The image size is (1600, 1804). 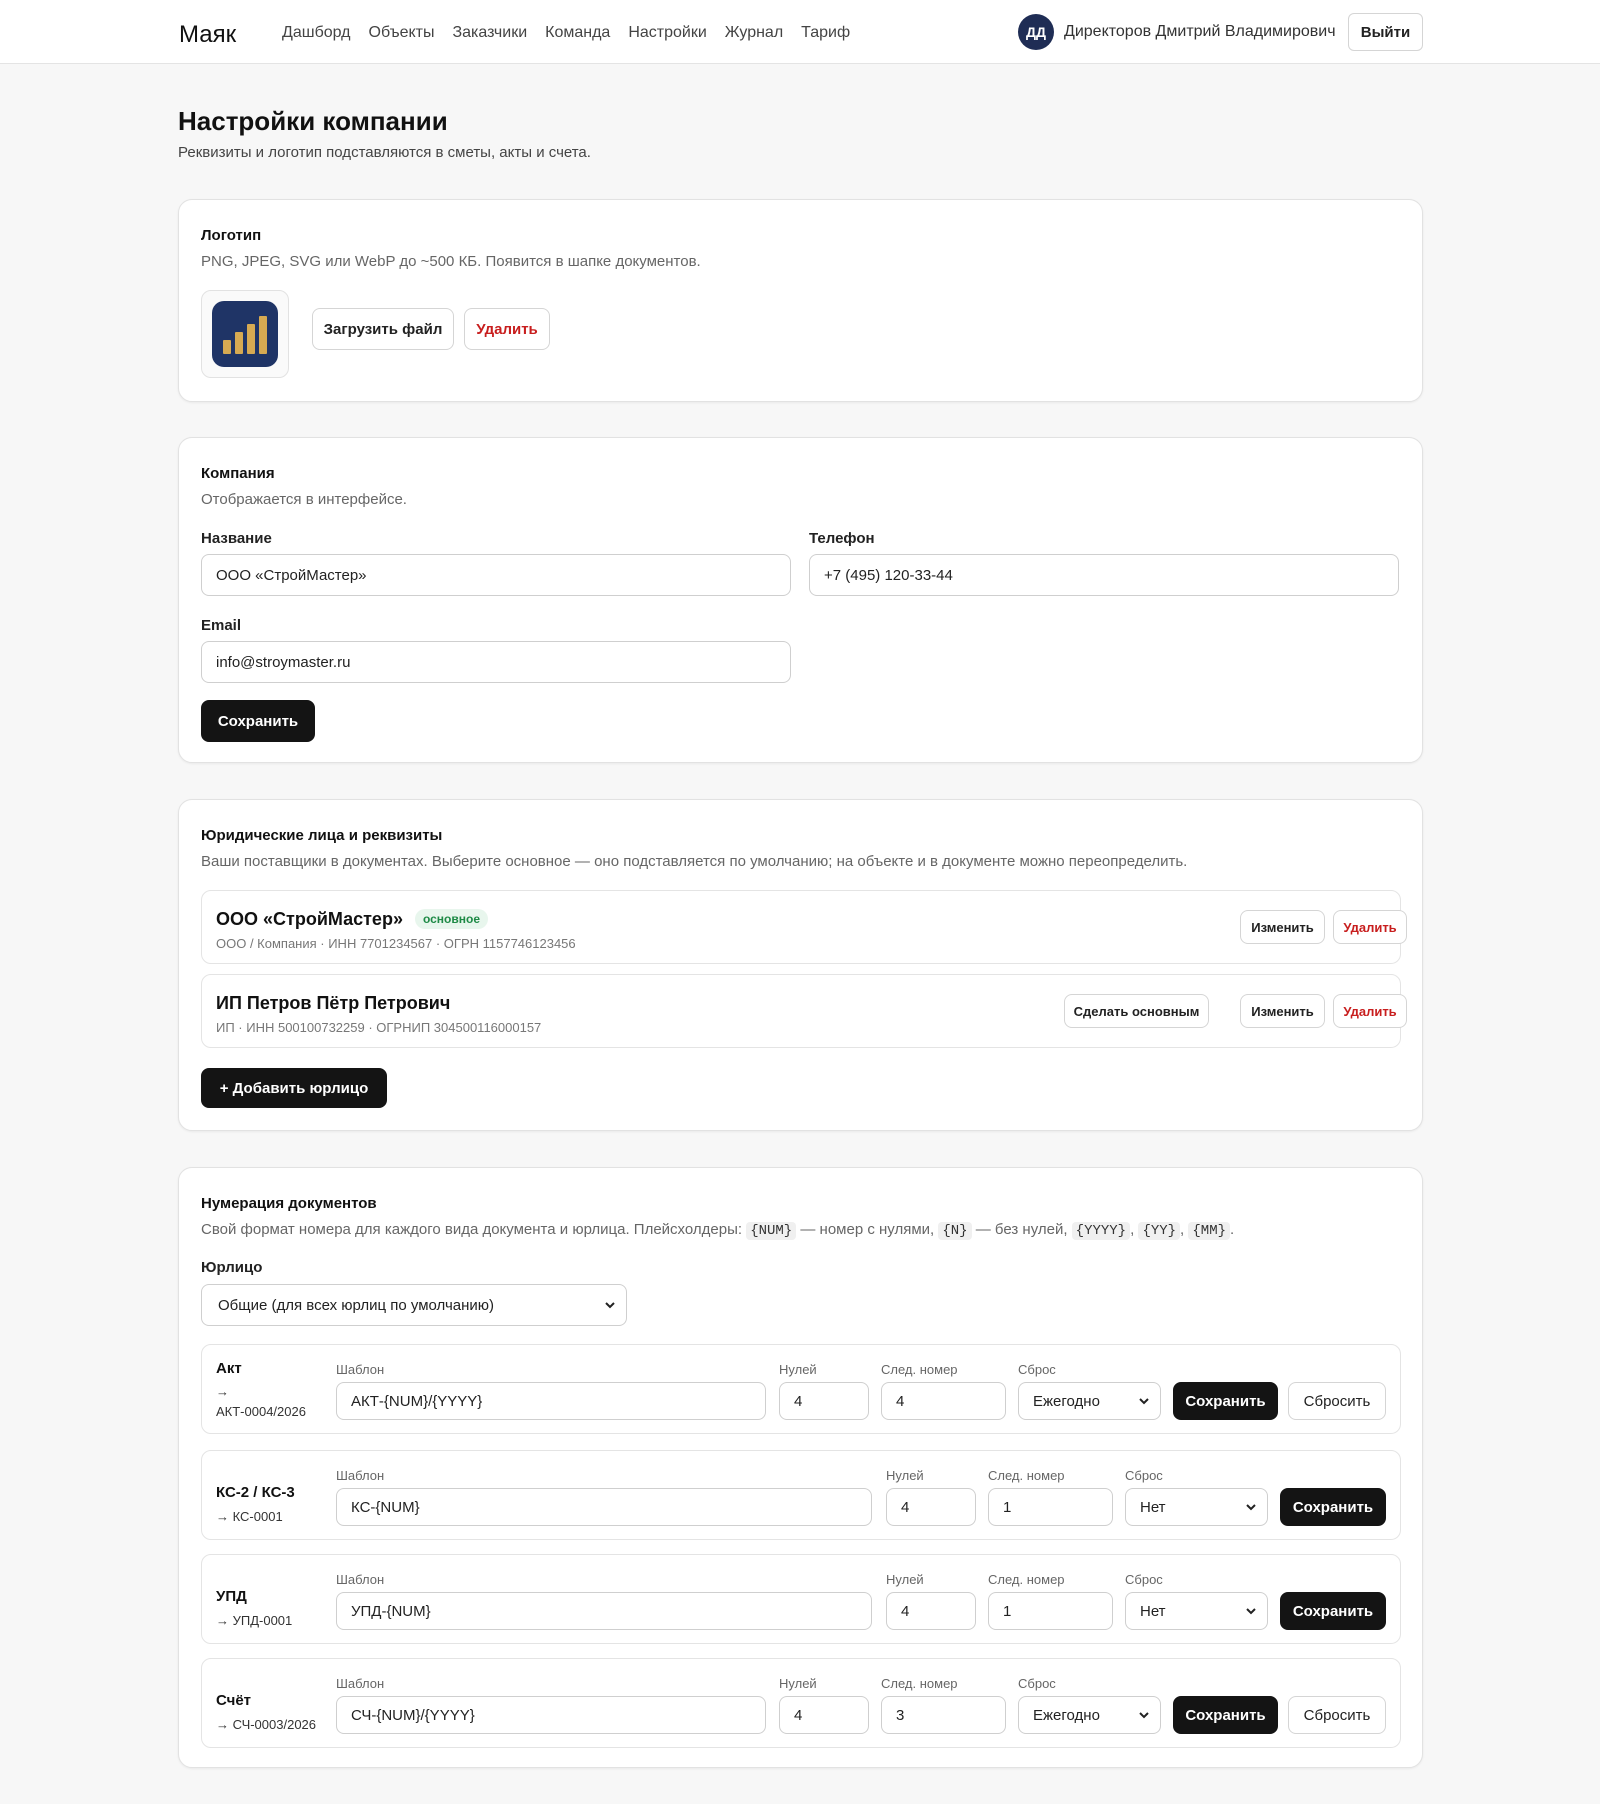 I want to click on entity-select: Общие (для всех юрлиц по умолчанию), so click(x=414, y=1305).